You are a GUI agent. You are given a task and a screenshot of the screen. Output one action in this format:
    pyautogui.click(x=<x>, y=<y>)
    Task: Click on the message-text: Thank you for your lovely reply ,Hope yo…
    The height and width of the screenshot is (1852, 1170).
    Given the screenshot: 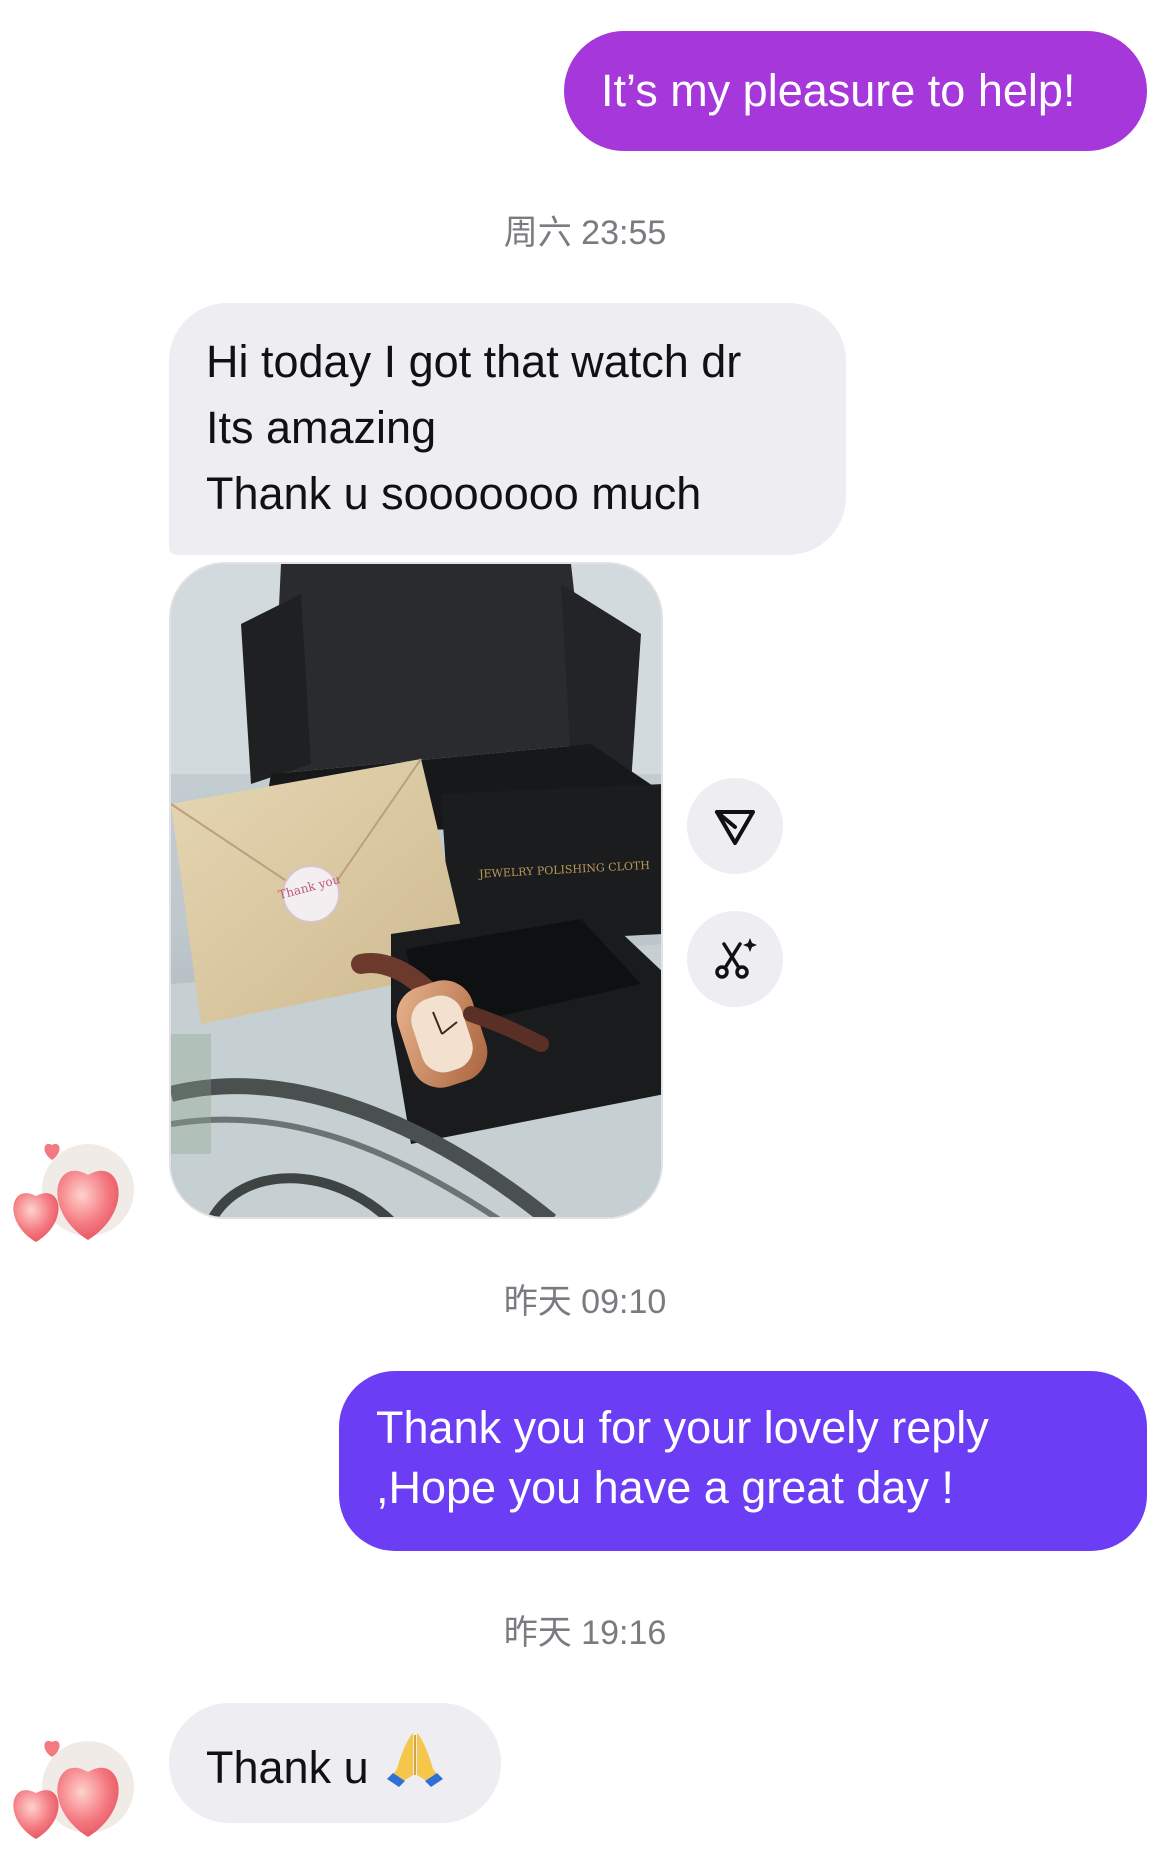 What is the action you would take?
    pyautogui.click(x=682, y=1457)
    